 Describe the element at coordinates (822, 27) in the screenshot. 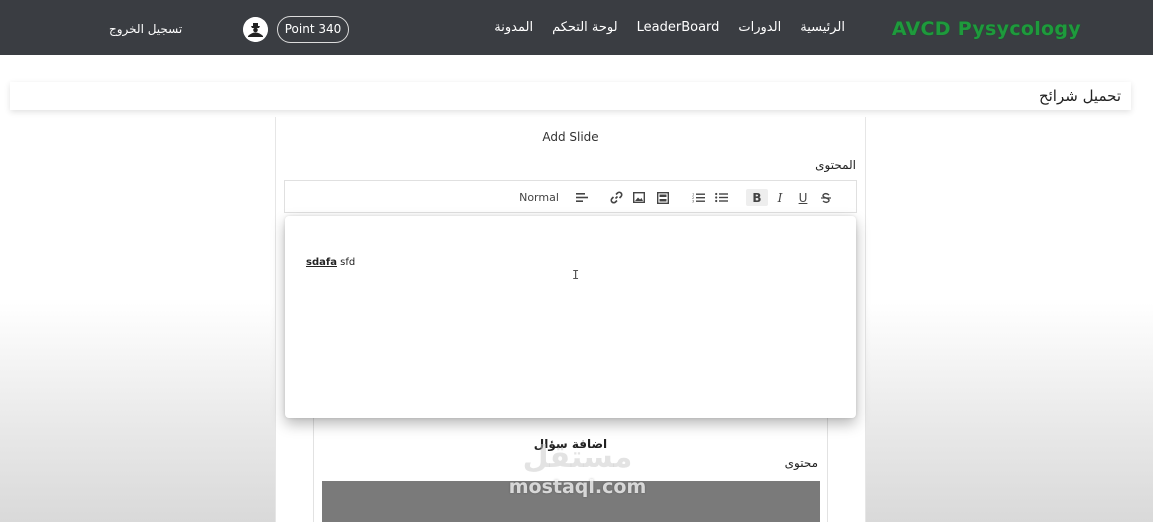

I see `nav-link-home: الرئيسية` at that location.